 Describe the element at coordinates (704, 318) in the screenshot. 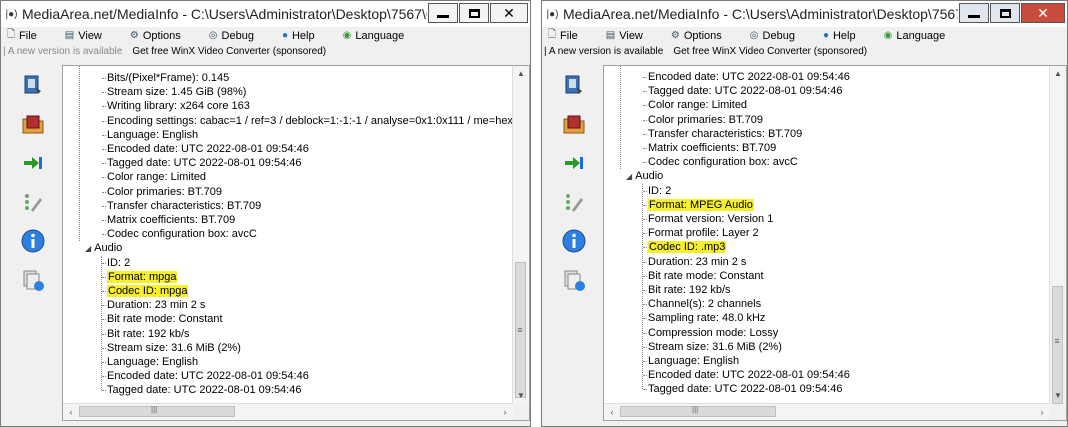

I see `audio-field: Sampling rate: 48.0 kHz` at that location.